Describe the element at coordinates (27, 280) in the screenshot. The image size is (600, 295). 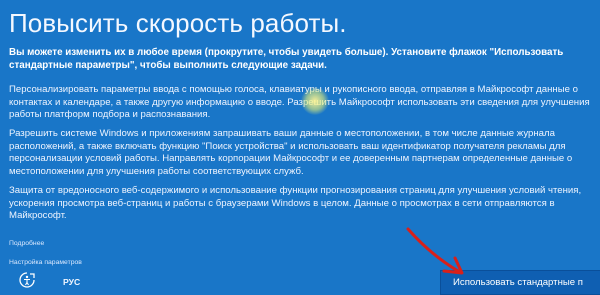
I see `accessibility-icon` at that location.